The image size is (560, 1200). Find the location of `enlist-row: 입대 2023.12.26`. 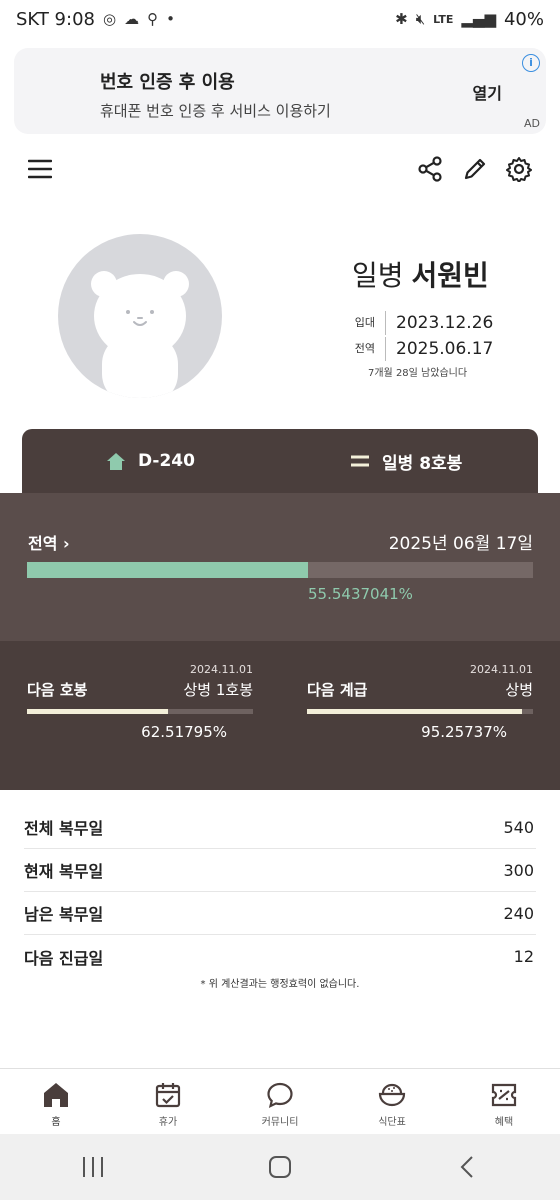

enlist-row: 입대 2023.12.26 is located at coordinates (421, 323).